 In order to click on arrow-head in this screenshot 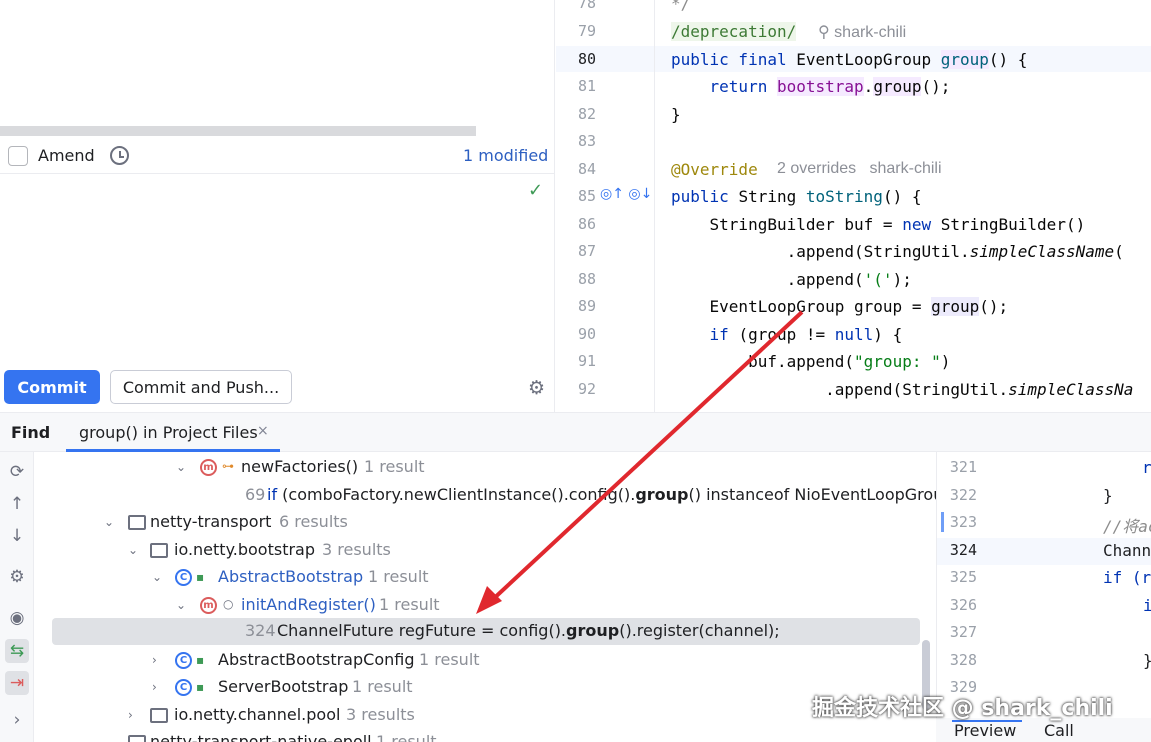, I will do `click(489, 600)`.